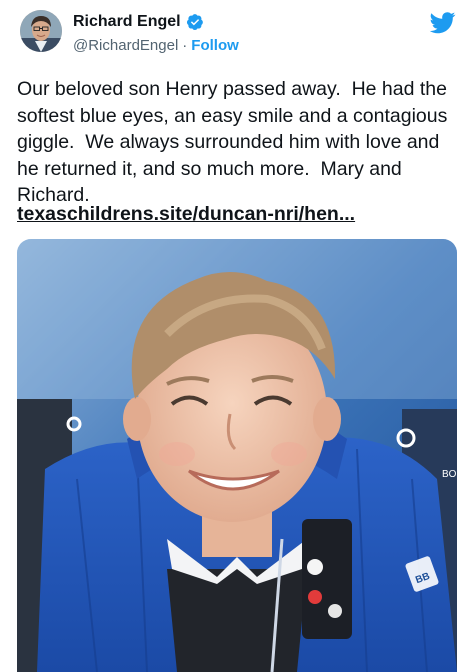 This screenshot has height=672, width=474. I want to click on stroller-brand-text: BON, so click(449, 474).